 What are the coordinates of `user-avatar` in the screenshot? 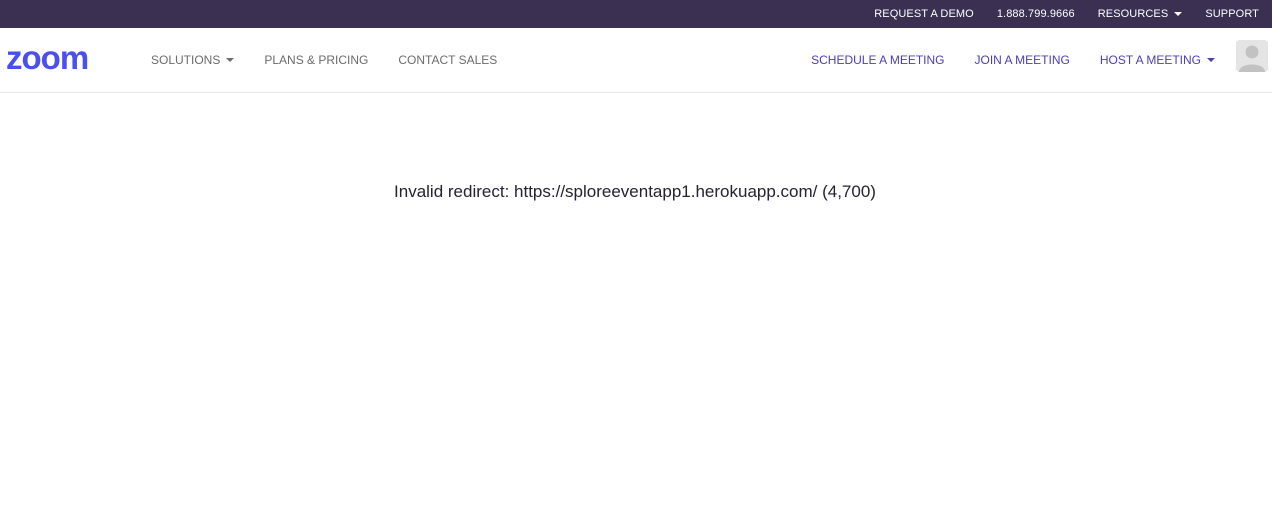 It's located at (1252, 56).